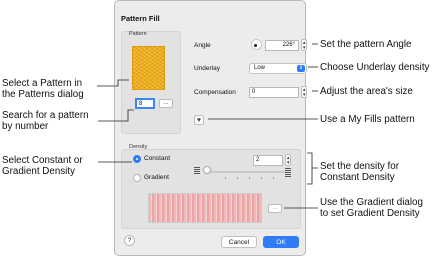  I want to click on density-constant-label: Constant, so click(157, 158).